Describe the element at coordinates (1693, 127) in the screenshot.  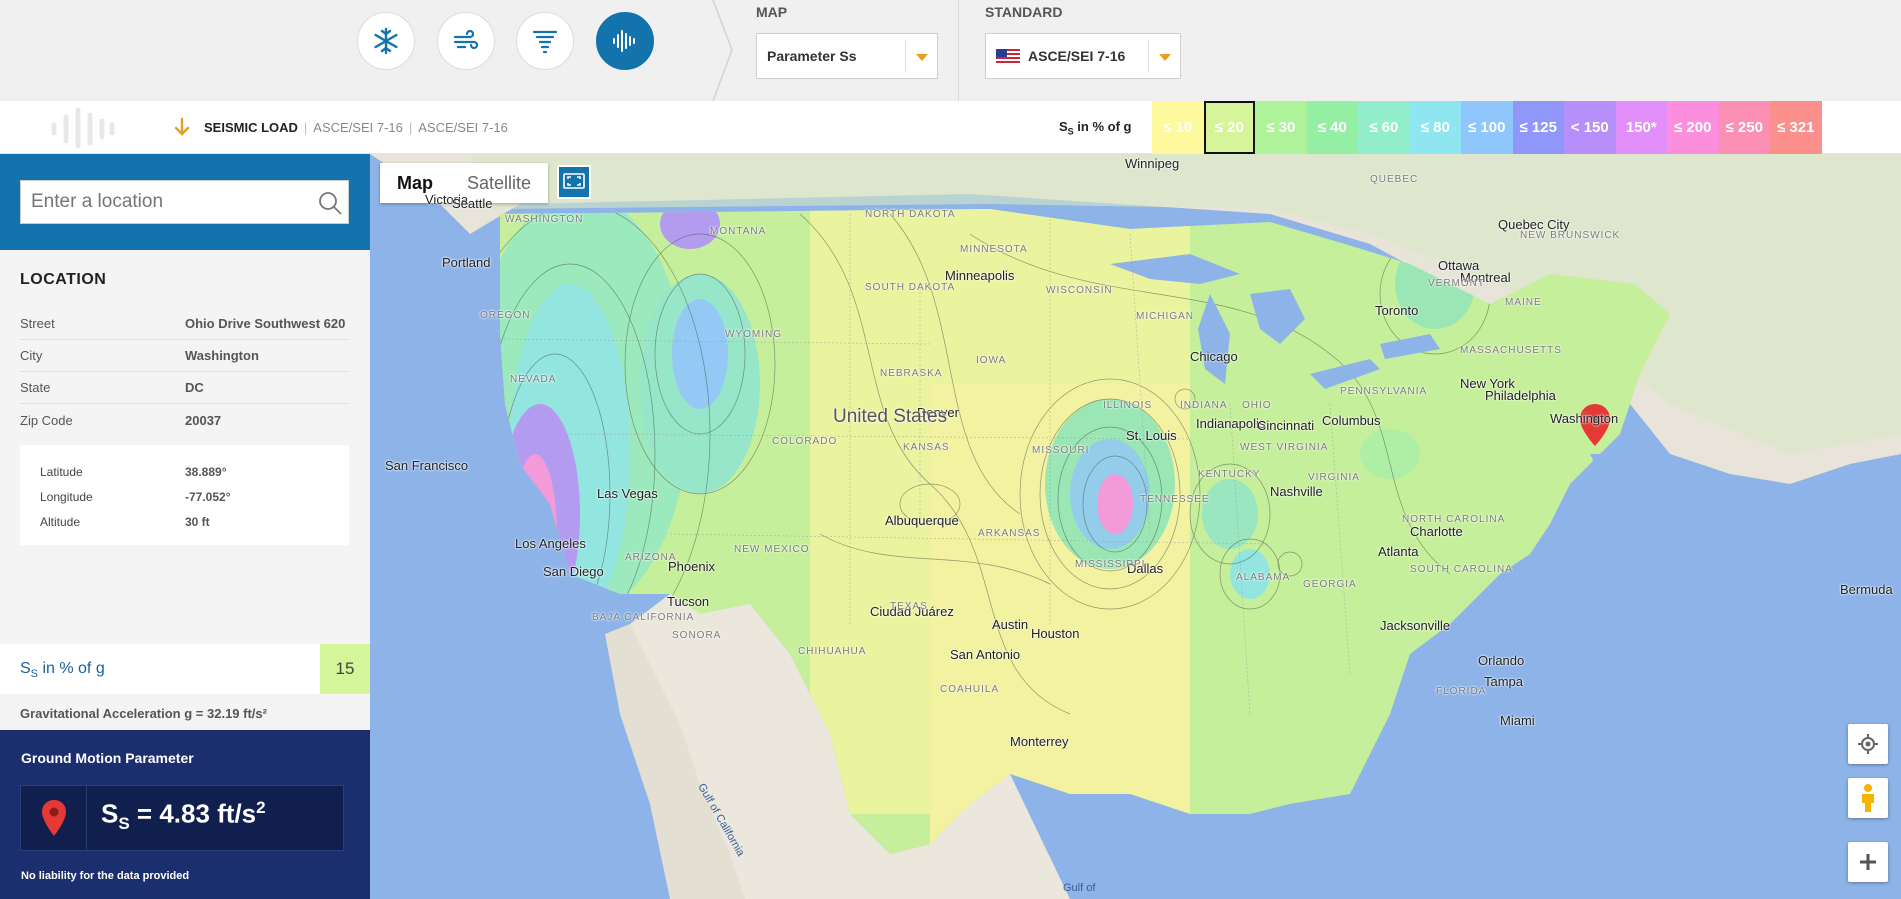
I see `legend-bin: ≤ 200` at that location.